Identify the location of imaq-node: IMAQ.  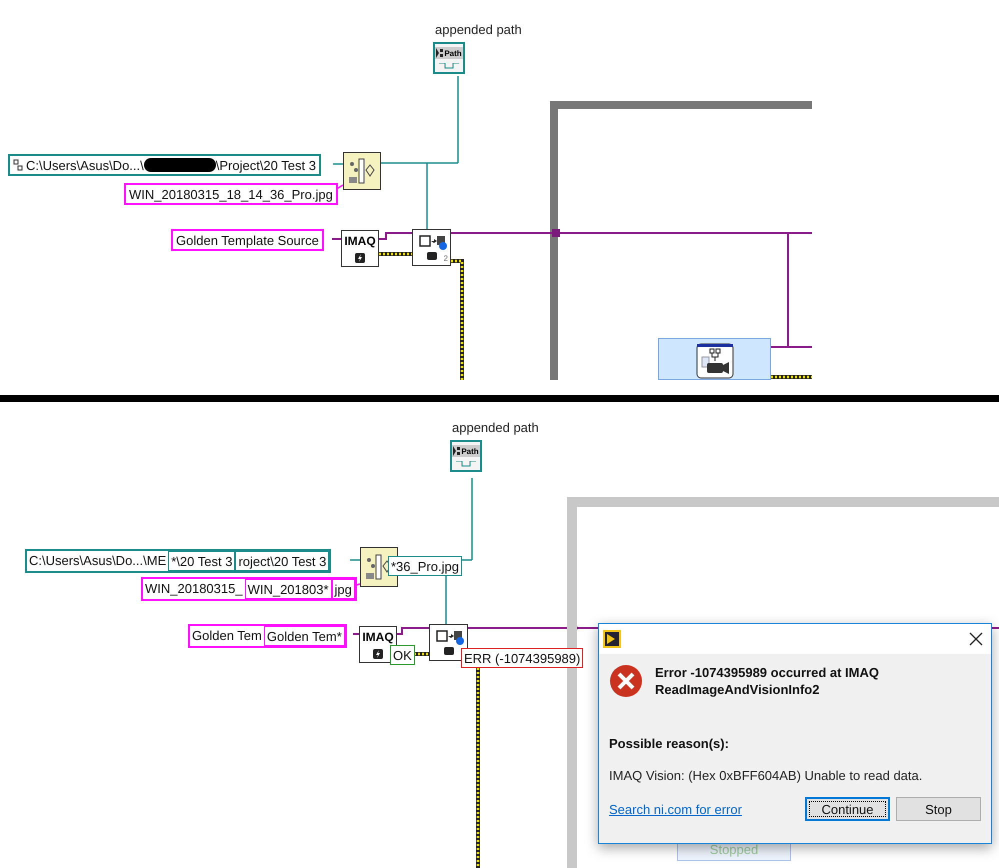
(360, 248).